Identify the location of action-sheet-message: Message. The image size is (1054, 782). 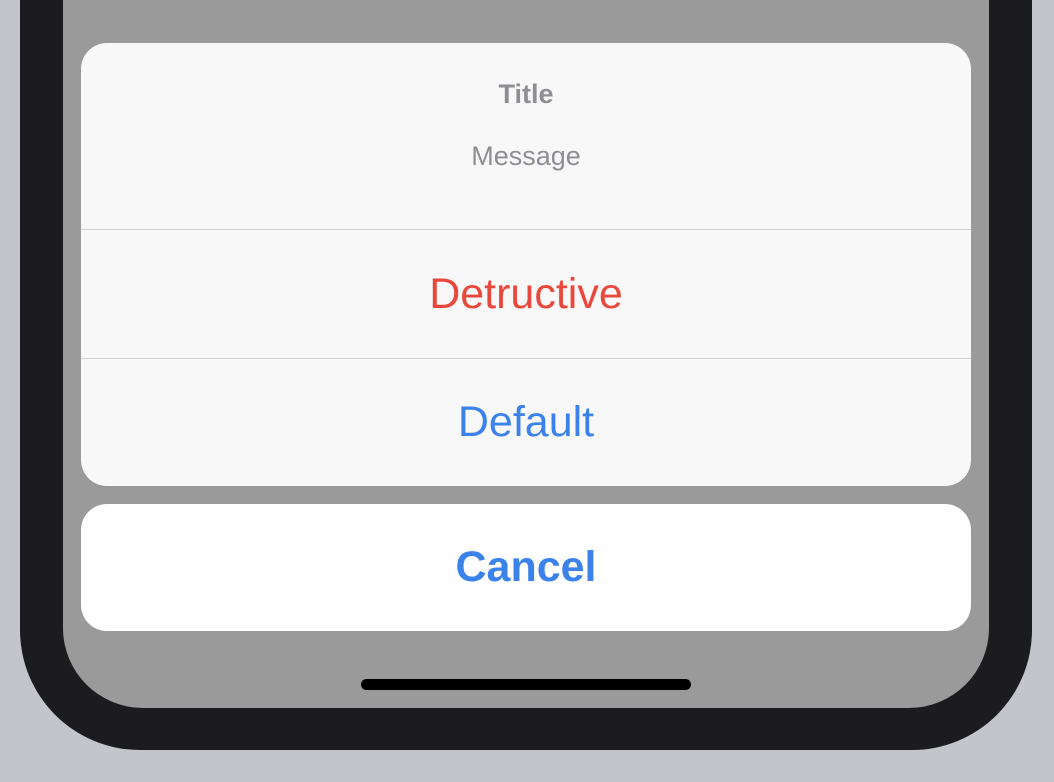
(526, 156).